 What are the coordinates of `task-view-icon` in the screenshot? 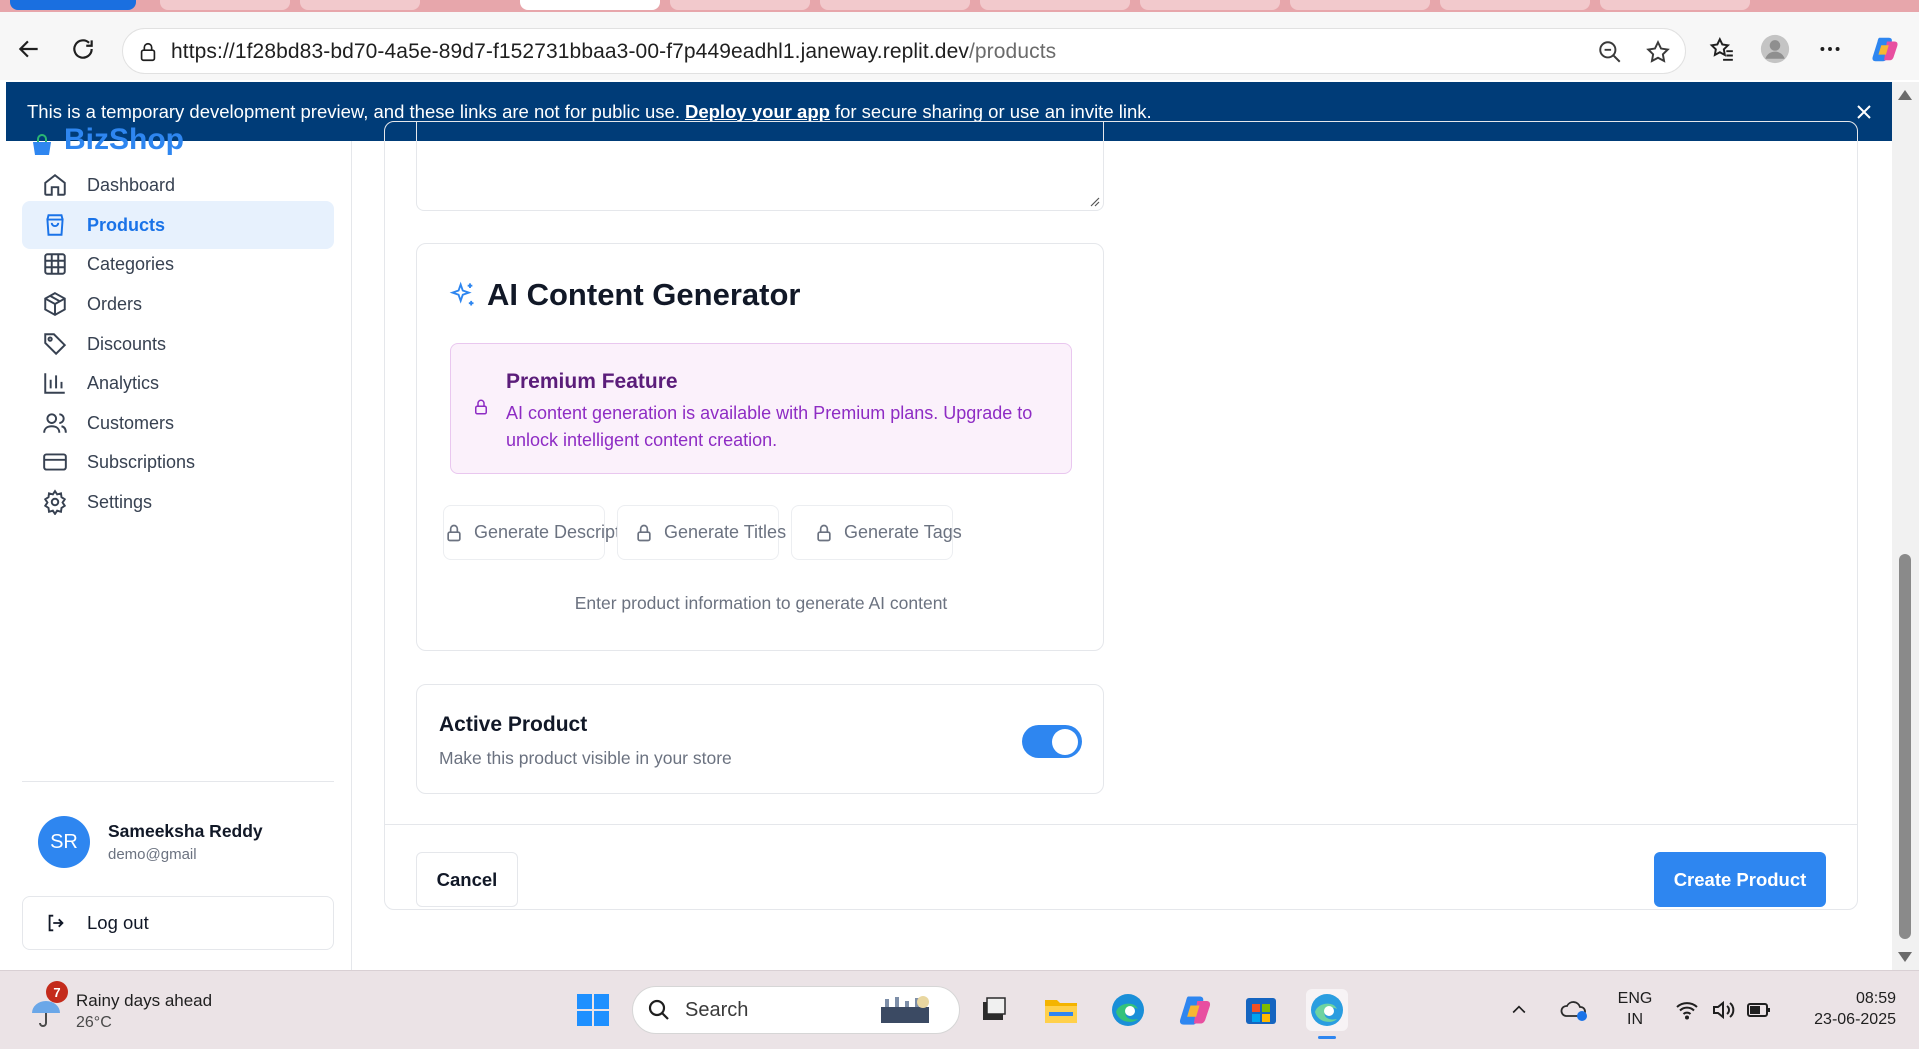 It's located at (993, 1010).